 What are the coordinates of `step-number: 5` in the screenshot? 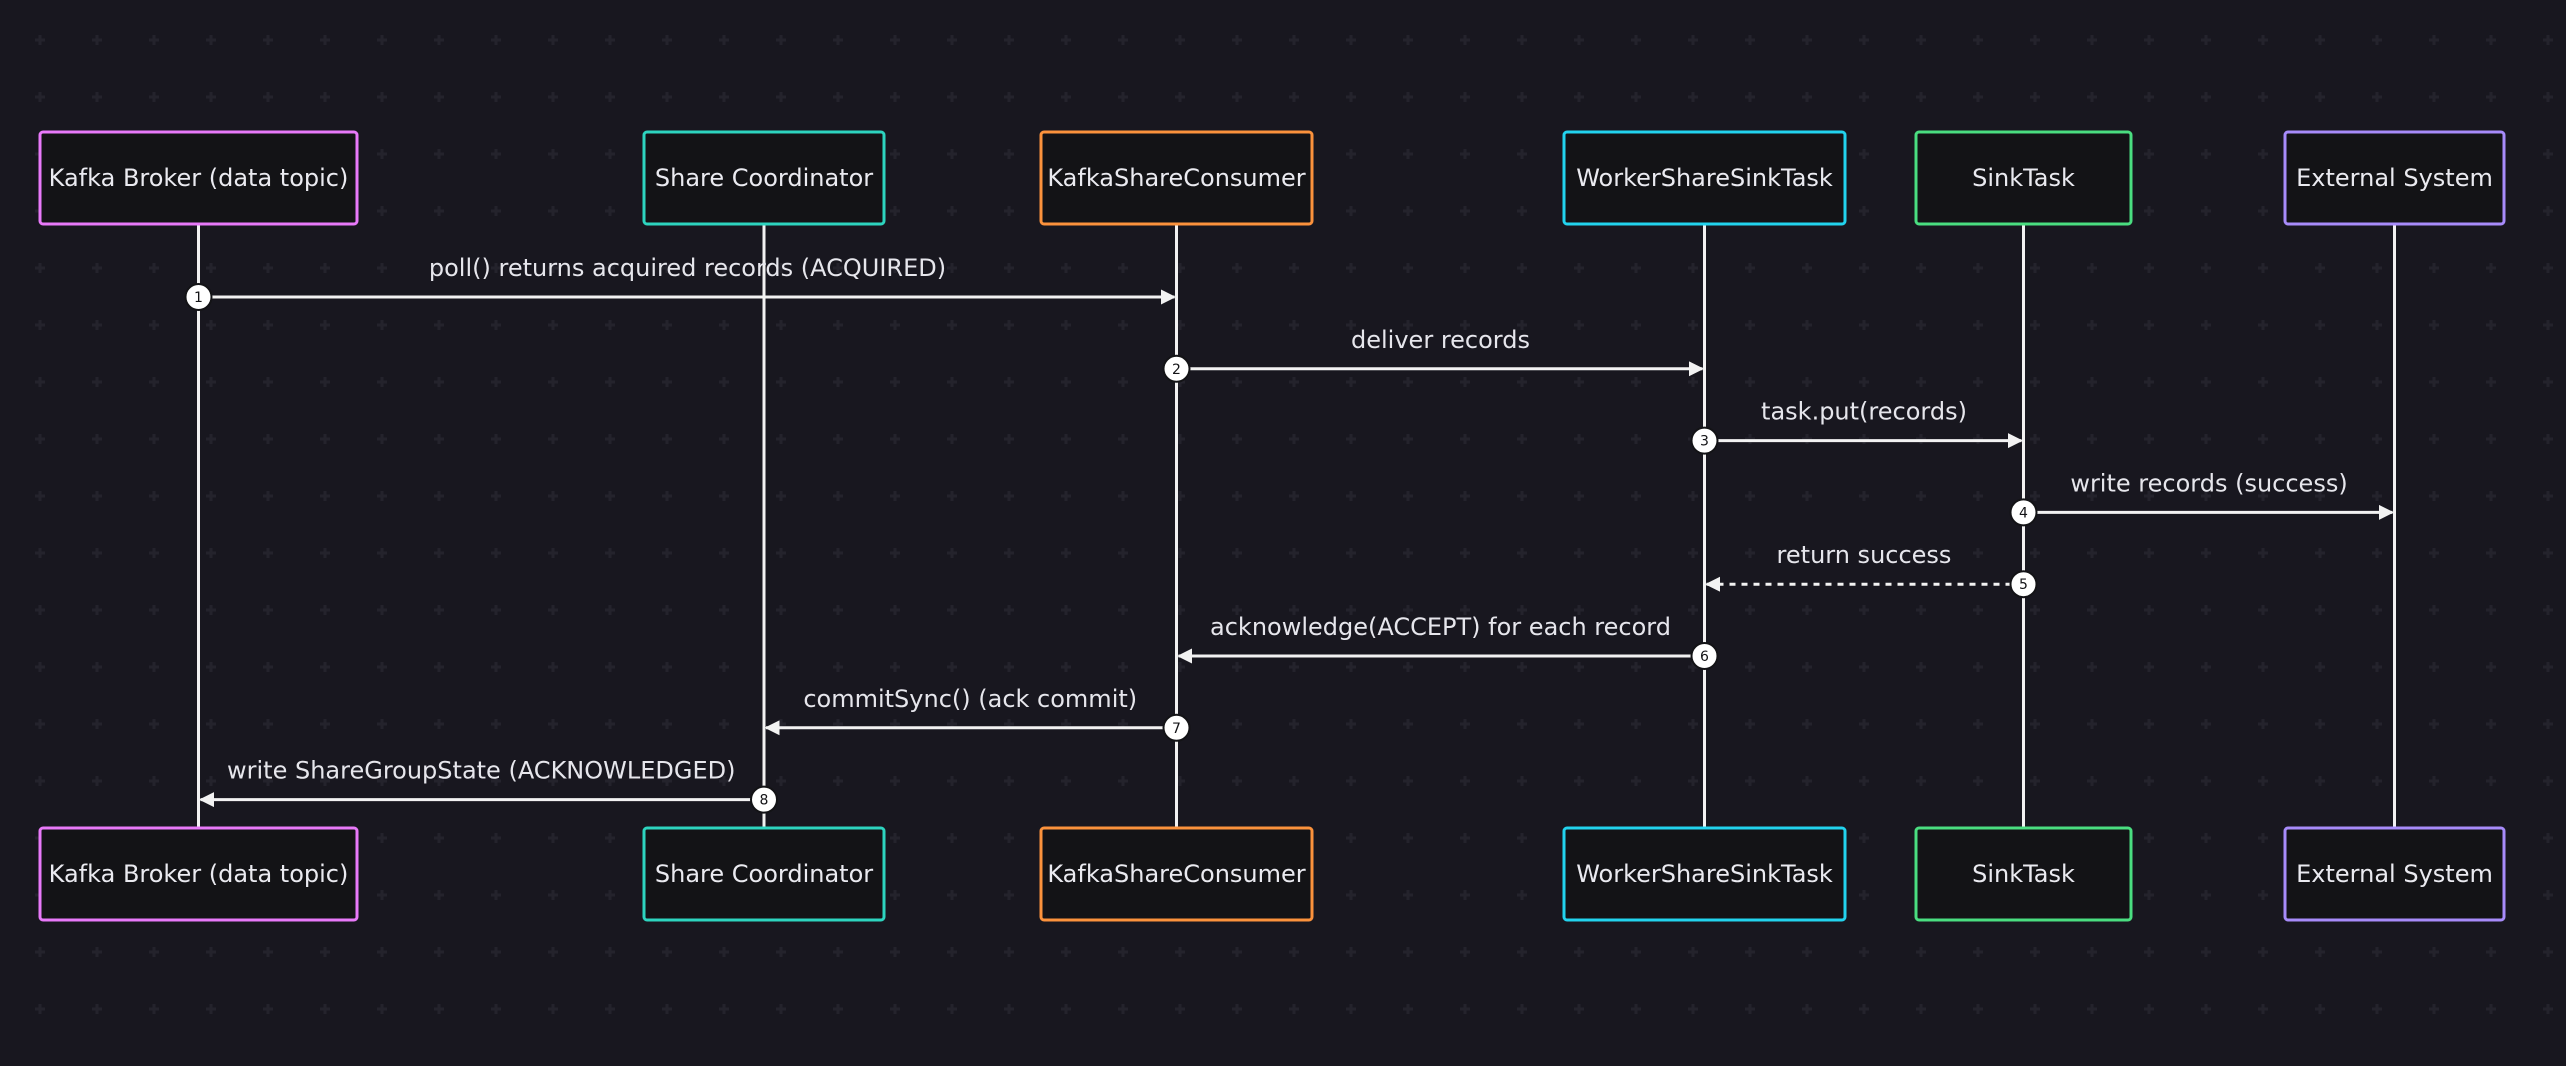 It's located at (2023, 585).